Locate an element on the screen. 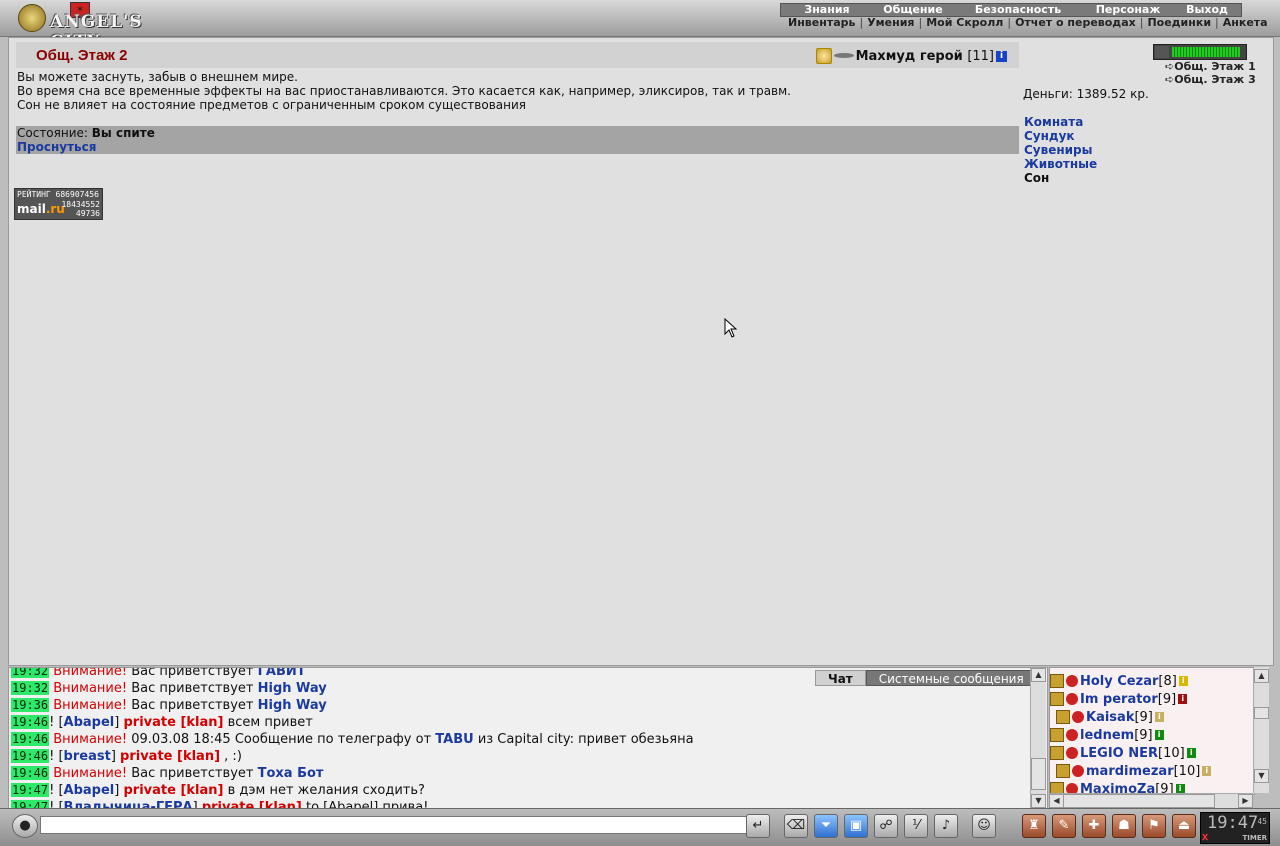  pl-icon: ⅟ is located at coordinates (916, 826).